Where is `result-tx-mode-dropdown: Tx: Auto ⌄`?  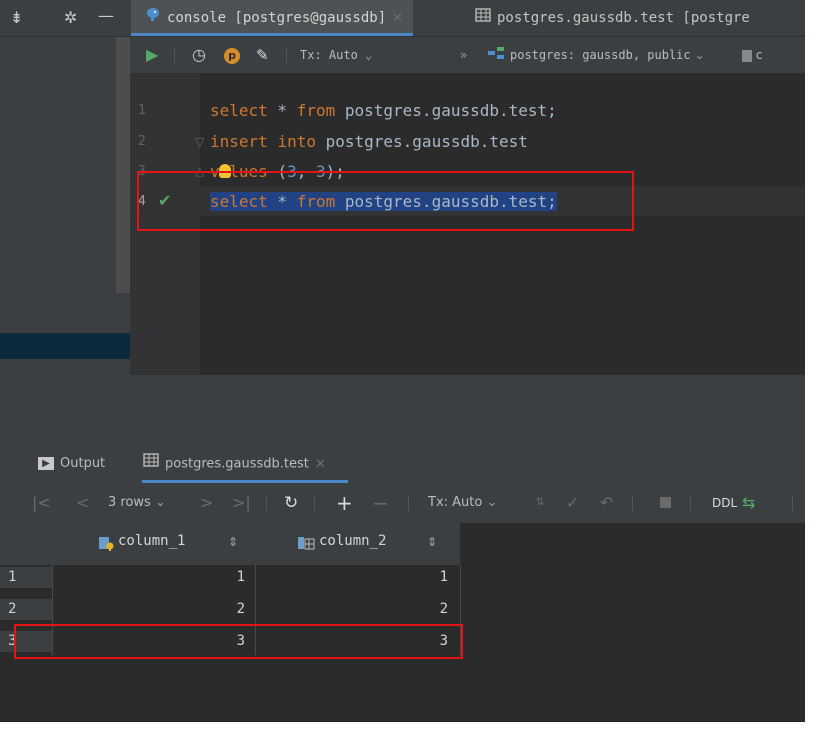 result-tx-mode-dropdown: Tx: Auto ⌄ is located at coordinates (462, 503).